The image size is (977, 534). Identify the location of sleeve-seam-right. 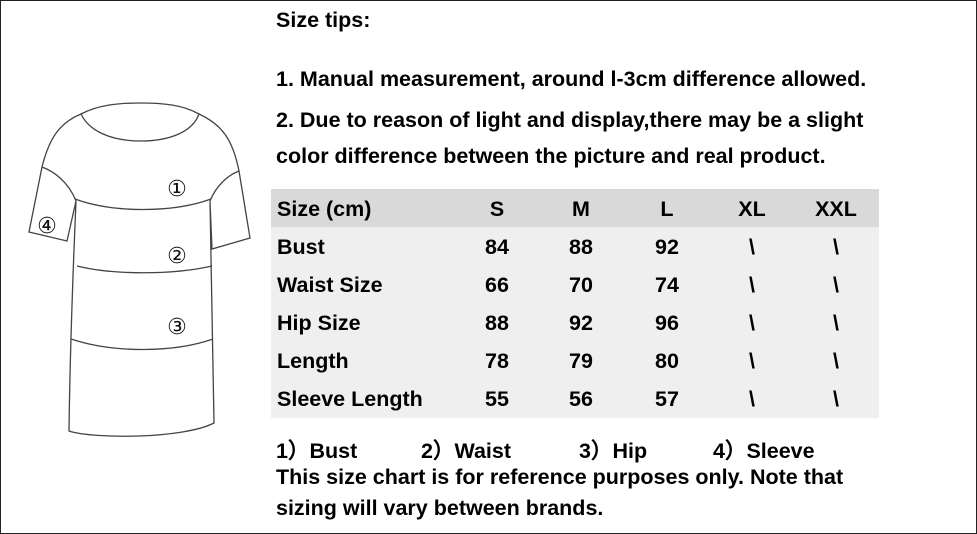
(224, 186).